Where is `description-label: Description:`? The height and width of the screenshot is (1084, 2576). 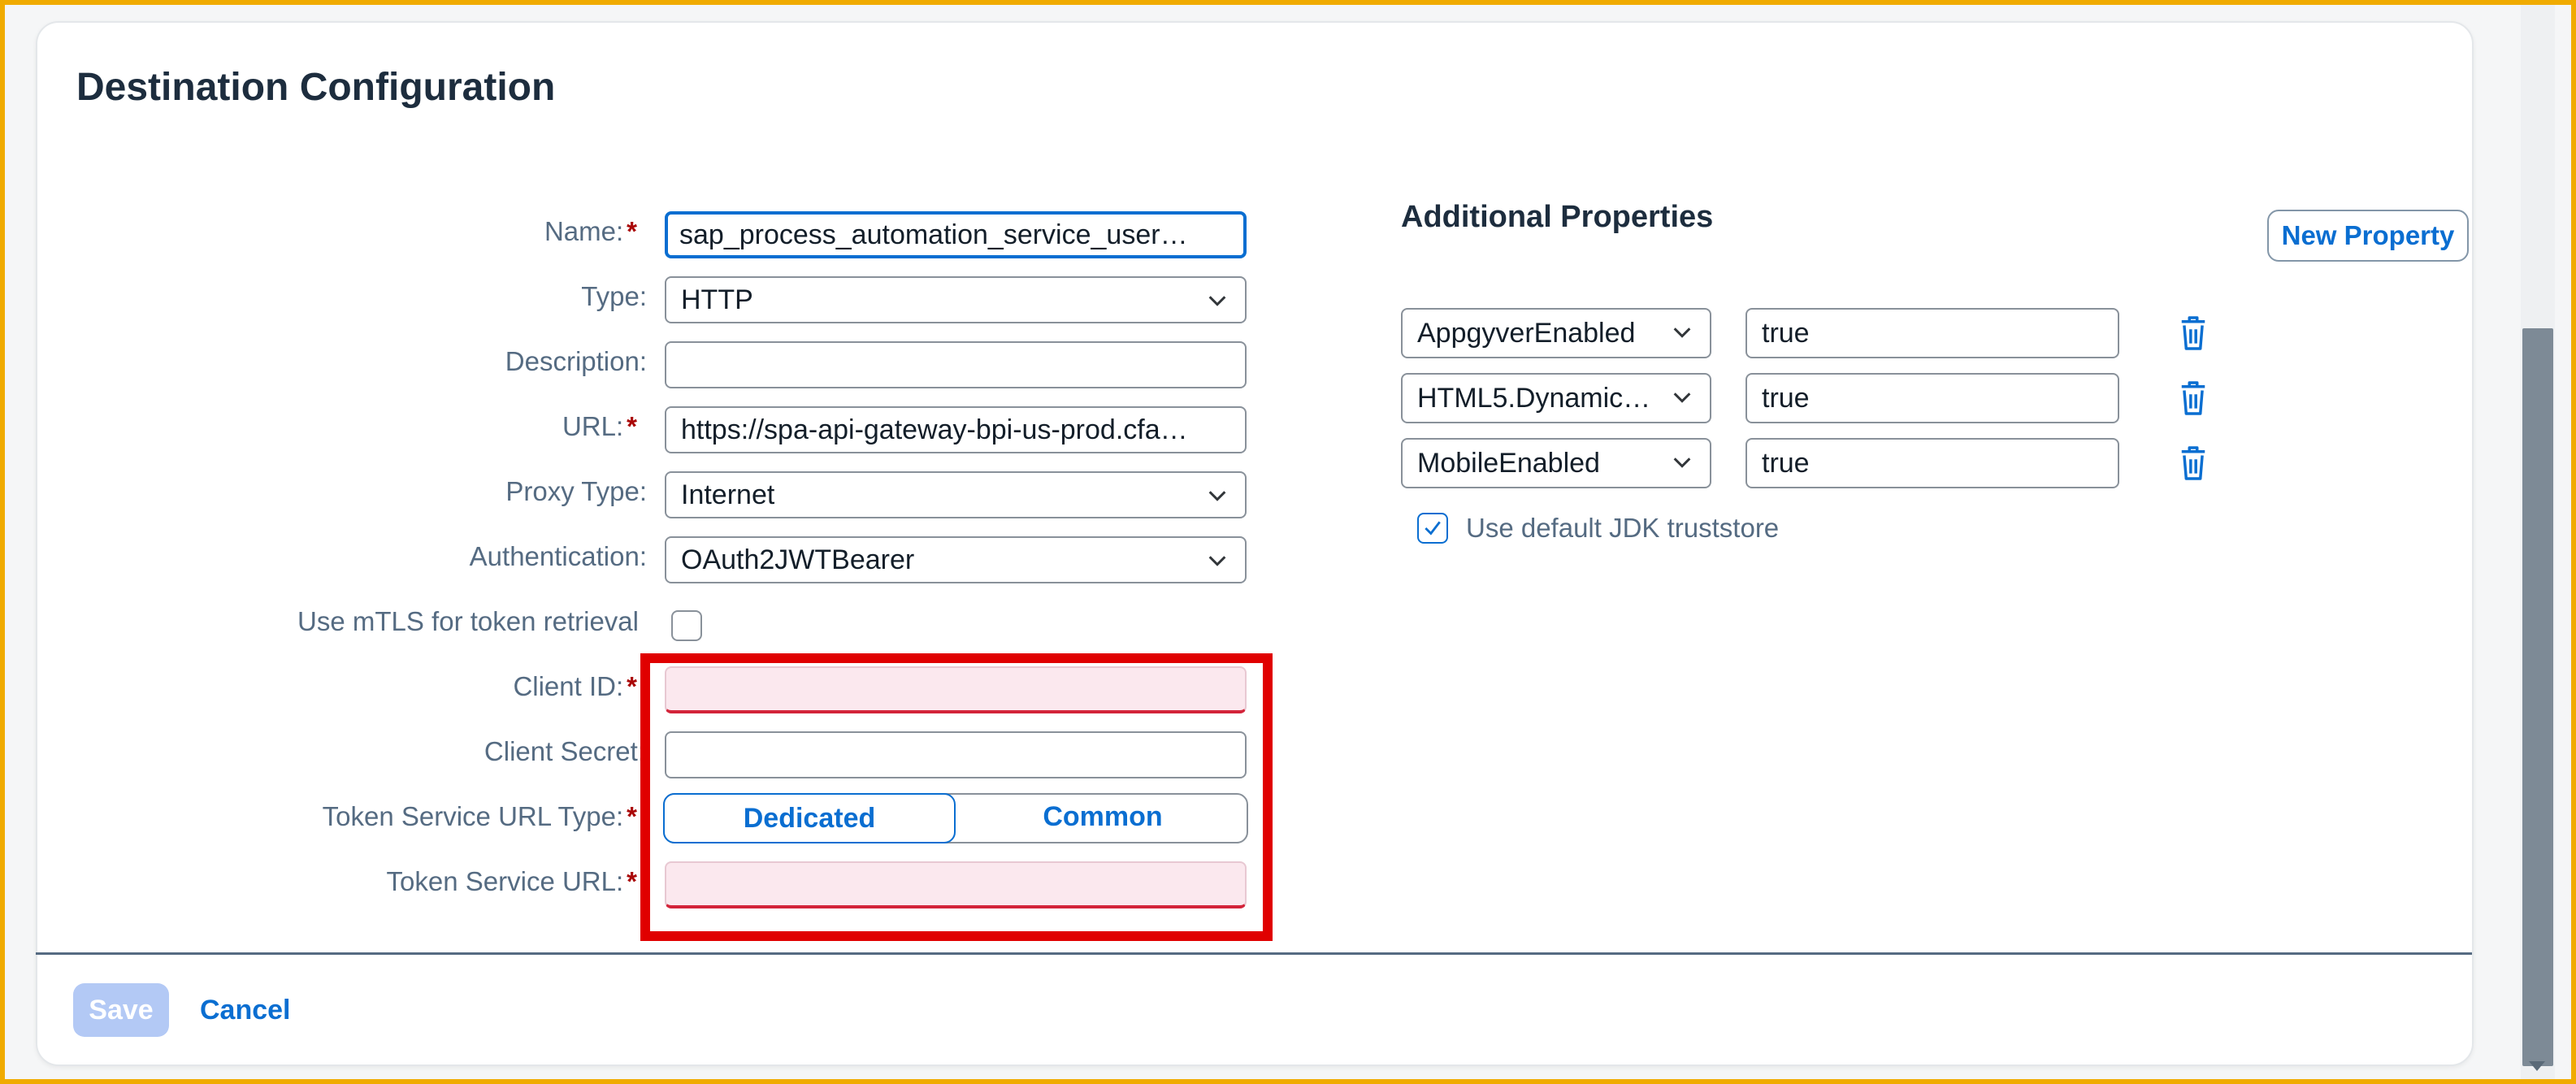
description-label: Description: is located at coordinates (576, 361).